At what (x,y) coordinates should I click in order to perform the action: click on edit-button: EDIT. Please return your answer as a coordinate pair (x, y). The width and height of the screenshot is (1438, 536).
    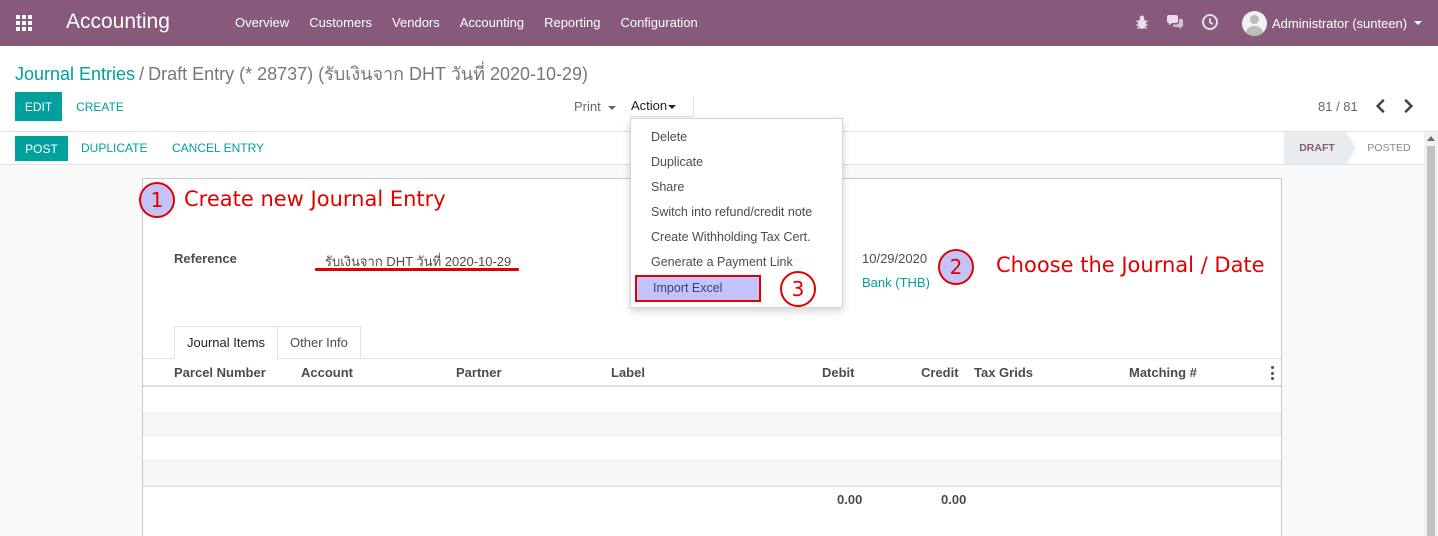
    Looking at the image, I should click on (38, 106).